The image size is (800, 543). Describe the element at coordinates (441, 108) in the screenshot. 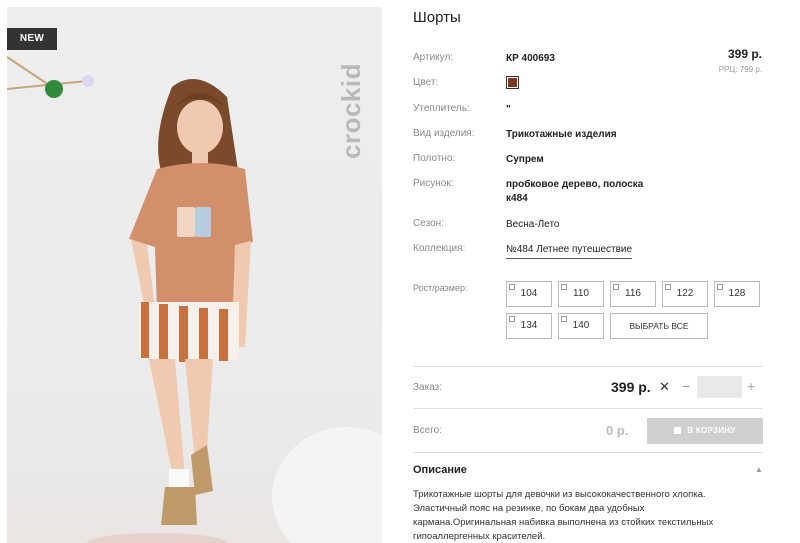

I see `attr-label: Утеплитель:` at that location.